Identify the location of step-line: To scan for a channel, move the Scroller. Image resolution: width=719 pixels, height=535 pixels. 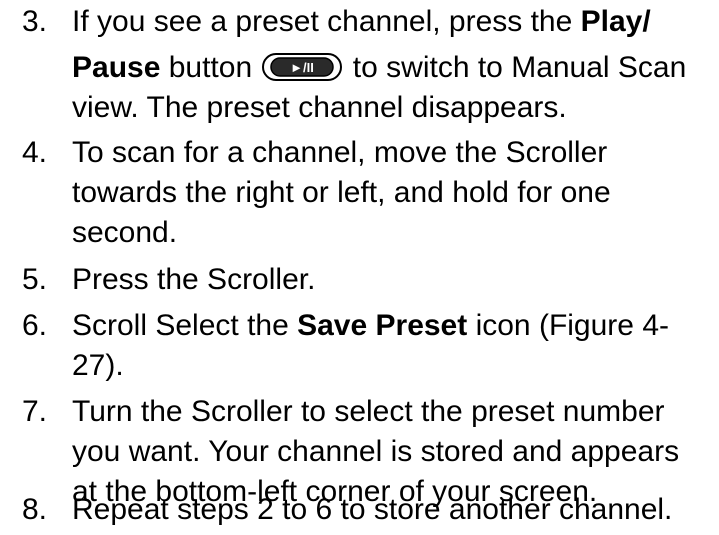
(340, 152).